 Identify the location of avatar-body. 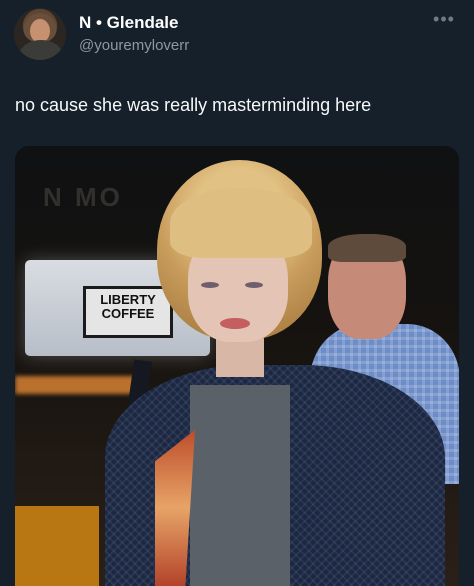
(41, 50).